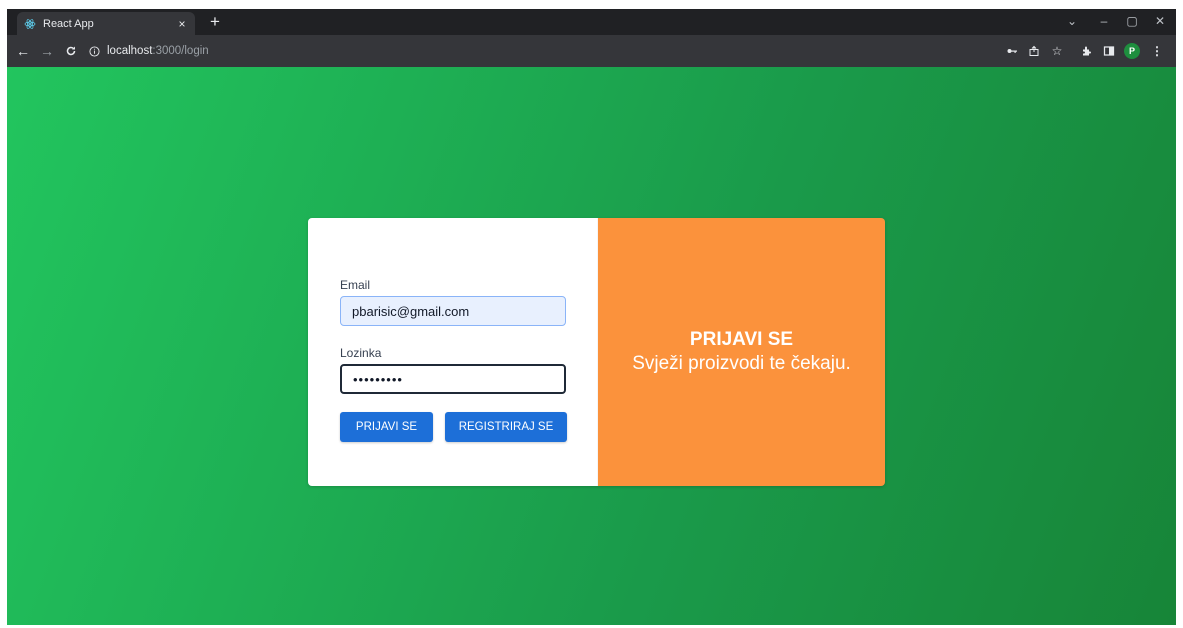  Describe the element at coordinates (1160, 21) in the screenshot. I see `close-window-icon: ✕` at that location.